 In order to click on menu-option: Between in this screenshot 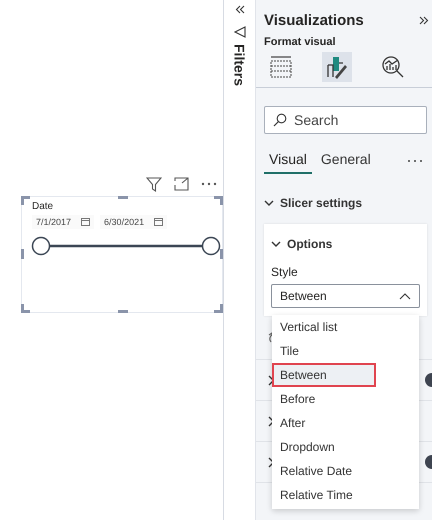, I will do `click(324, 375)`.